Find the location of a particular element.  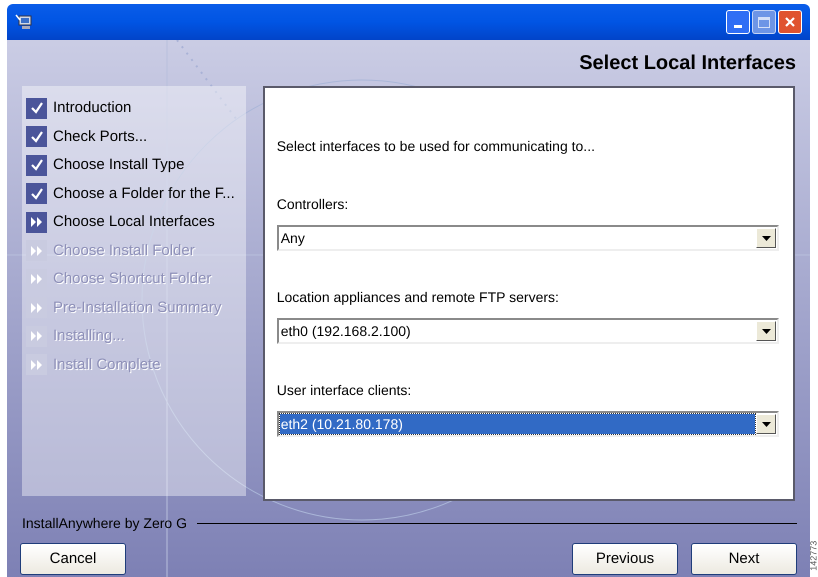

step-label: Choose Shortcut Folder is located at coordinates (132, 279).